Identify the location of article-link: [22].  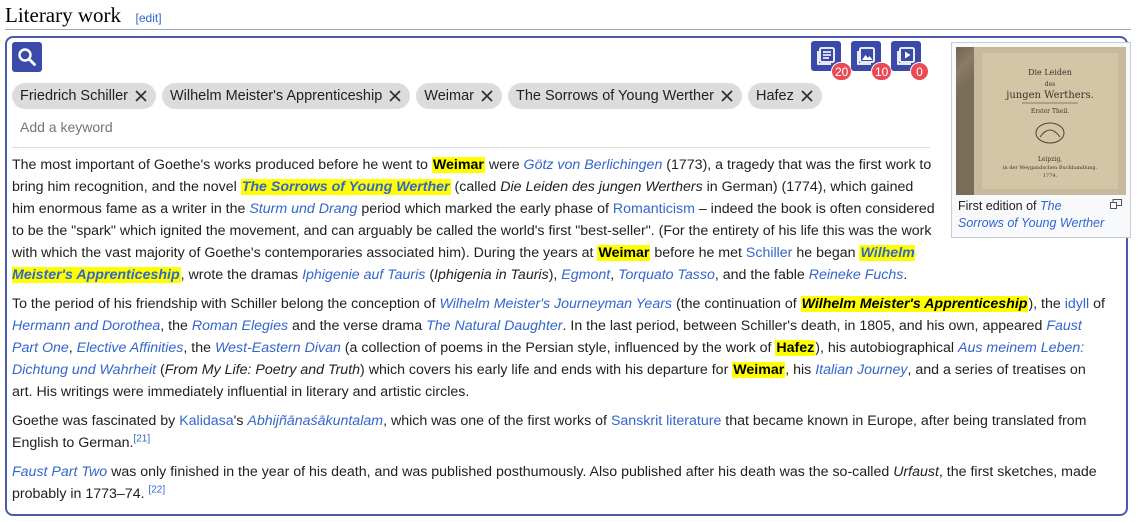
(156, 489).